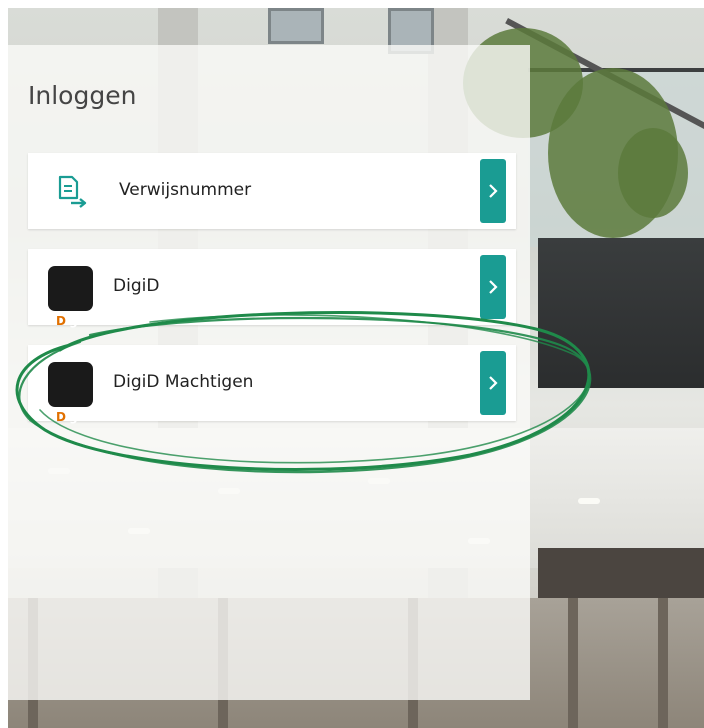 Image resolution: width=704 pixels, height=728 pixels. I want to click on login-option-label: DigiD Machtigen, so click(183, 382).